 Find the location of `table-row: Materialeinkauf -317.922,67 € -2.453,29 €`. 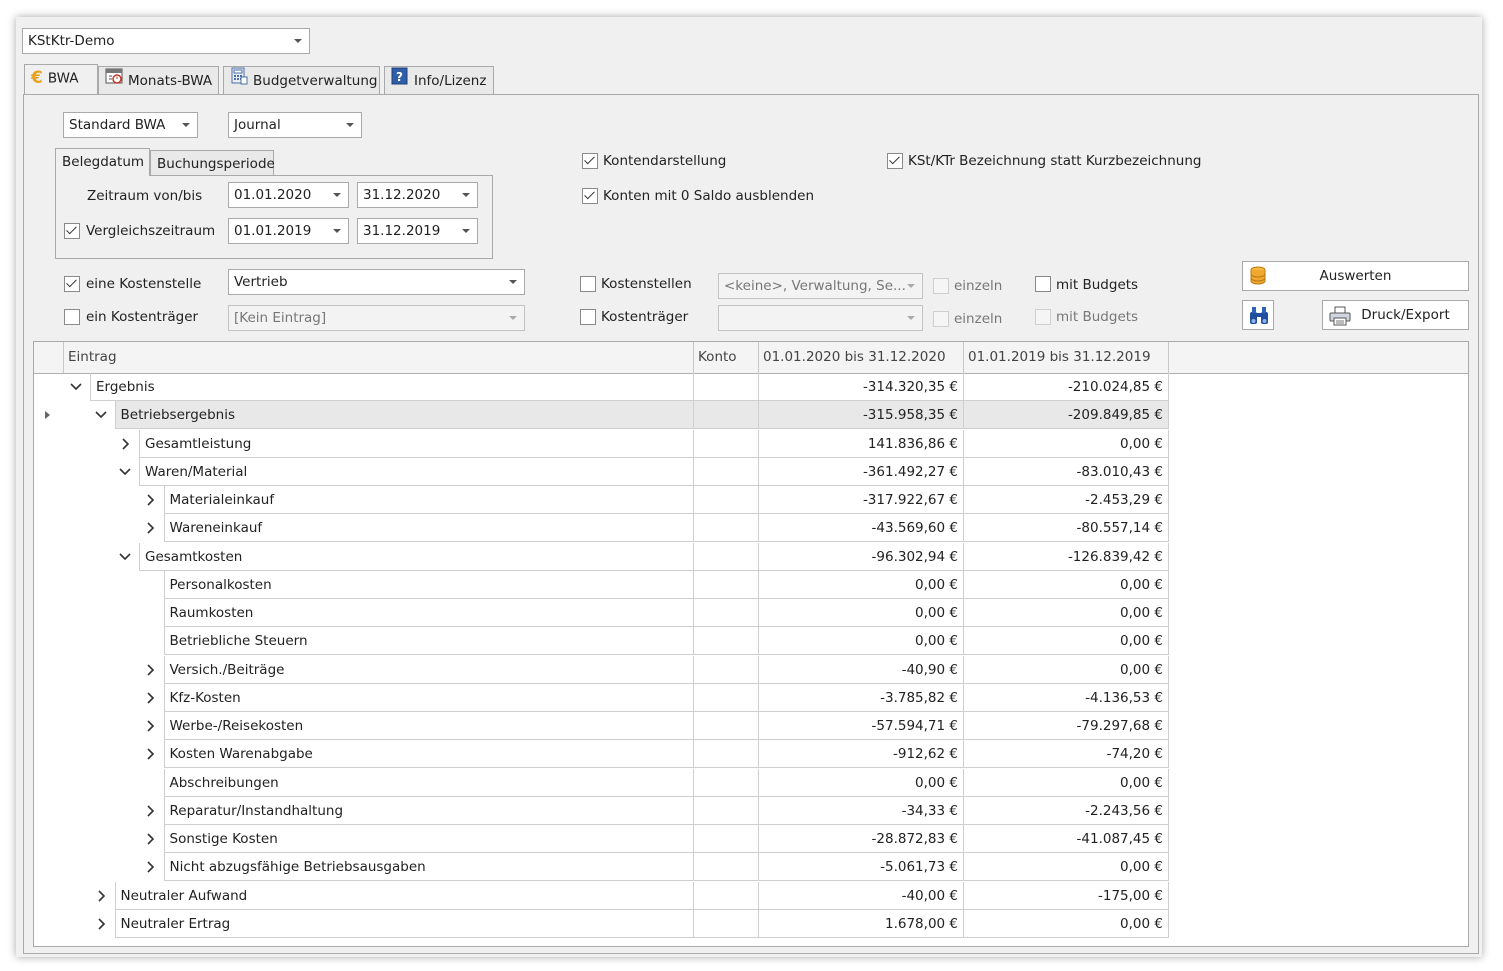

table-row: Materialeinkauf -317.922,67 € -2.453,29 € is located at coordinates (751, 500).